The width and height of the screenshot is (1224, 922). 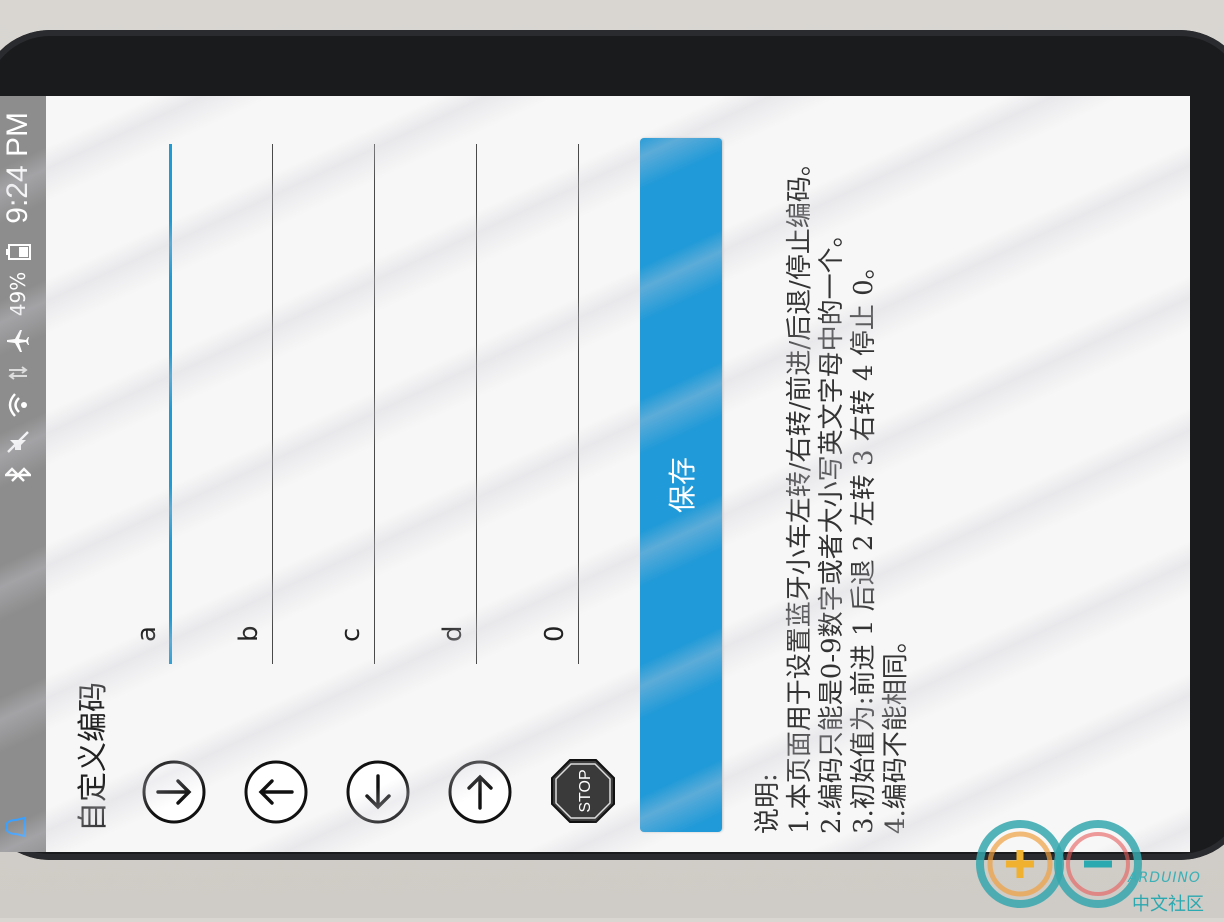 What do you see at coordinates (681, 485) in the screenshot?
I see `save-button: 保存` at bounding box center [681, 485].